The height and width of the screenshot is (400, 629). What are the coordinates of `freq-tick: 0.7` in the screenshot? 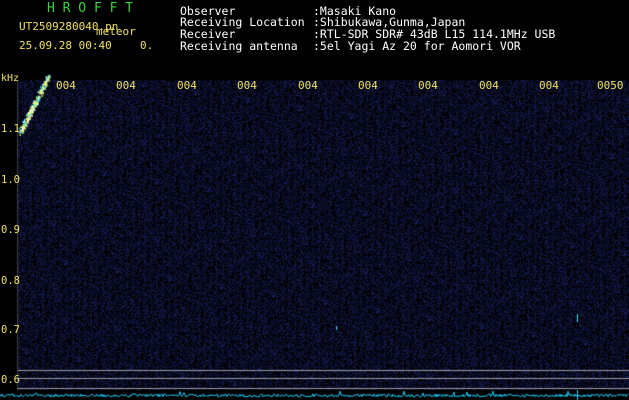 It's located at (10, 330).